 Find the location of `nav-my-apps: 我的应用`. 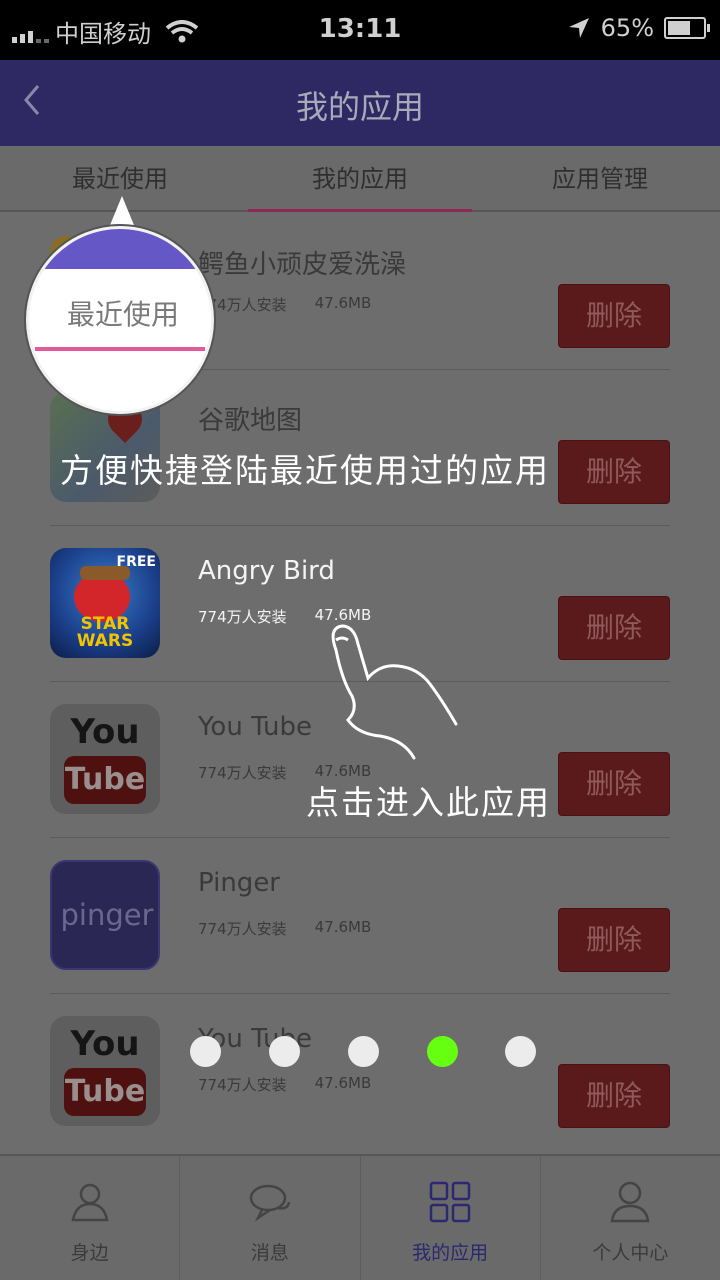

nav-my-apps: 我的应用 is located at coordinates (451, 1218).